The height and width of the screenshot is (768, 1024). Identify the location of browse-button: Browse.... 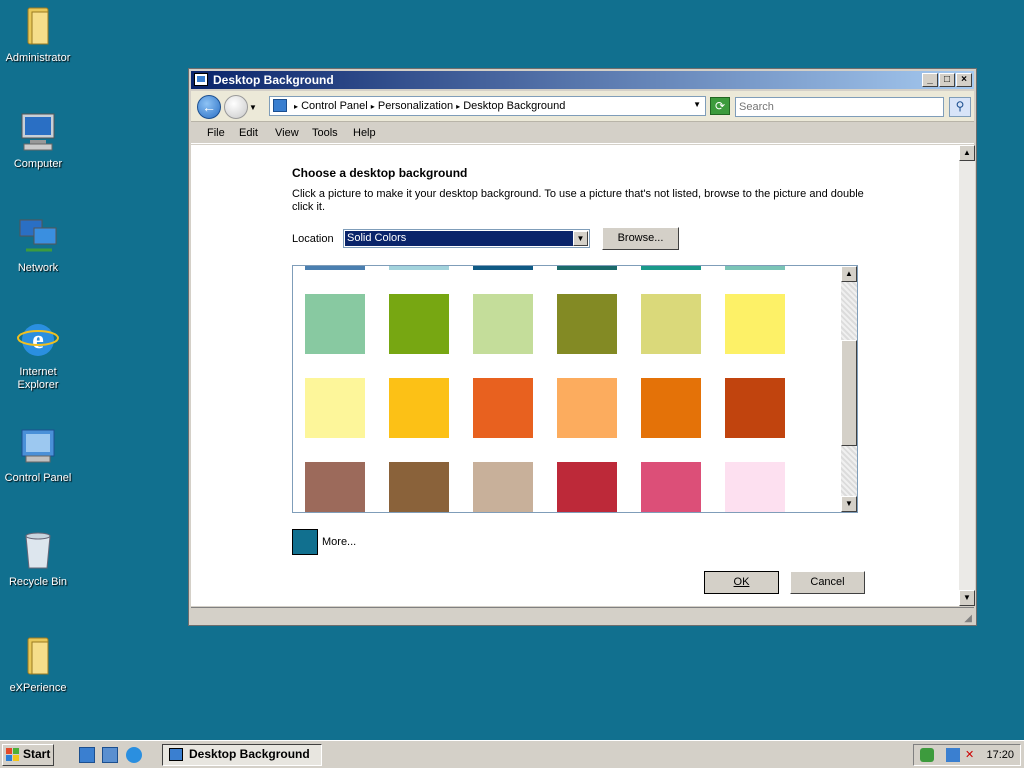
(640, 238).